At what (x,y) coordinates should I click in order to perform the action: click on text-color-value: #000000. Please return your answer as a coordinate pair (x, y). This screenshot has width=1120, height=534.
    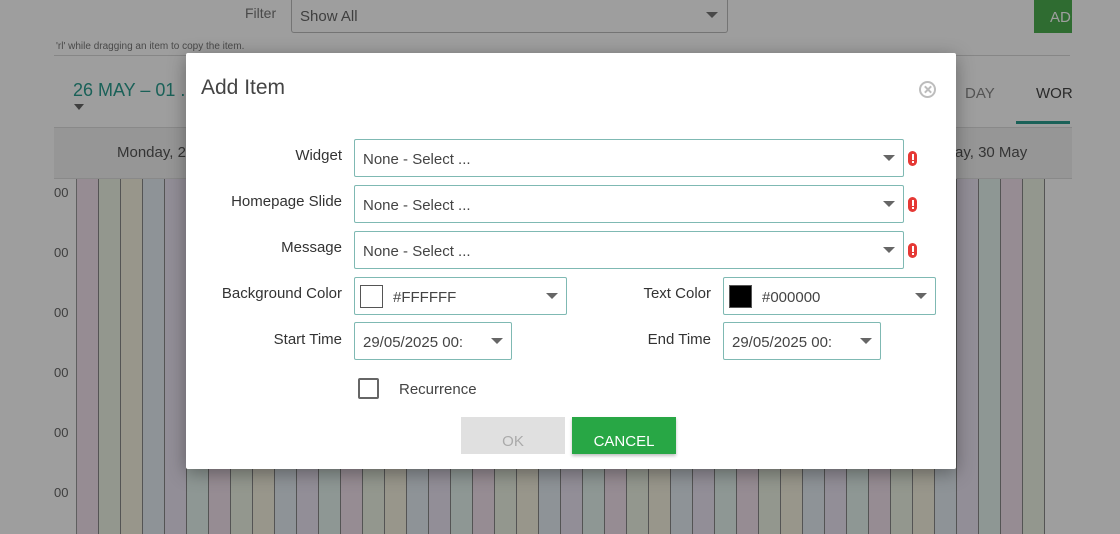
    Looking at the image, I should click on (791, 297).